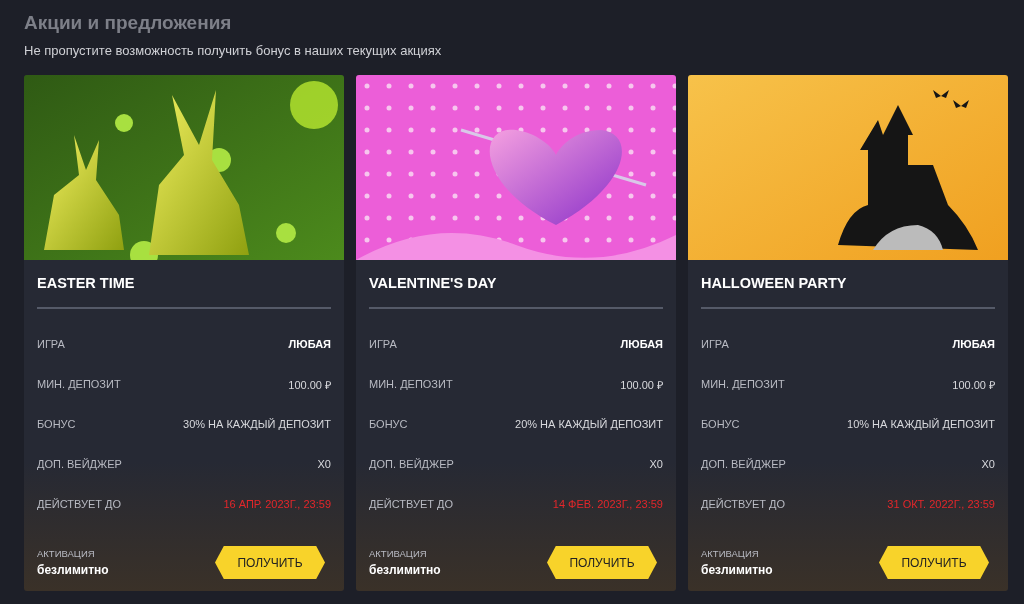  Describe the element at coordinates (277, 504) in the screenshot. I see `row-value: 16 АПР. 2023Г., 23:59` at that location.